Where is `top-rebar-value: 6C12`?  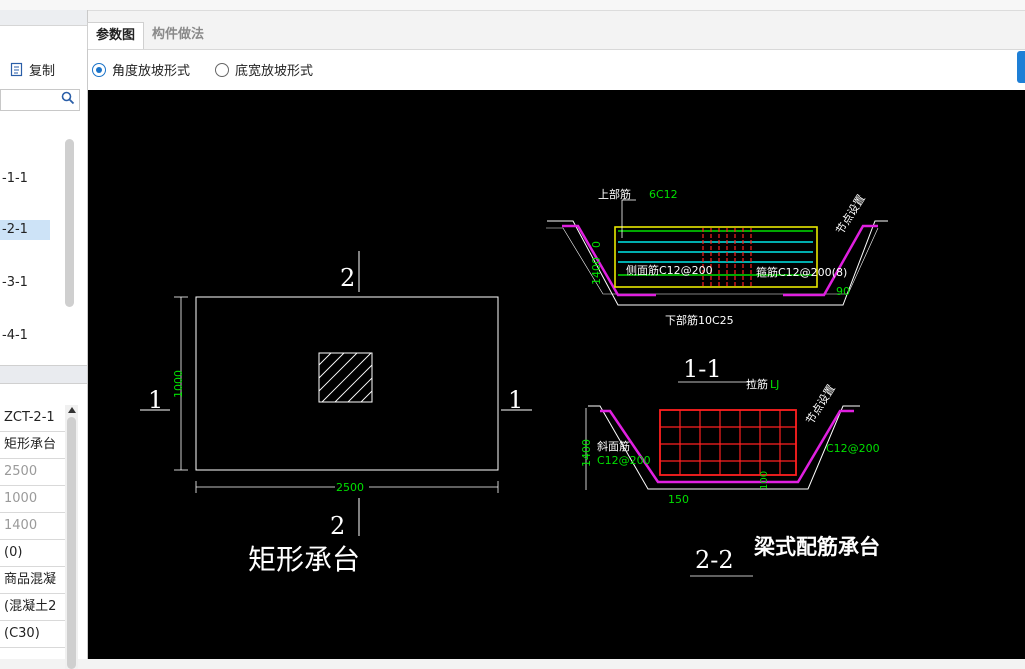 top-rebar-value: 6C12 is located at coordinates (663, 194).